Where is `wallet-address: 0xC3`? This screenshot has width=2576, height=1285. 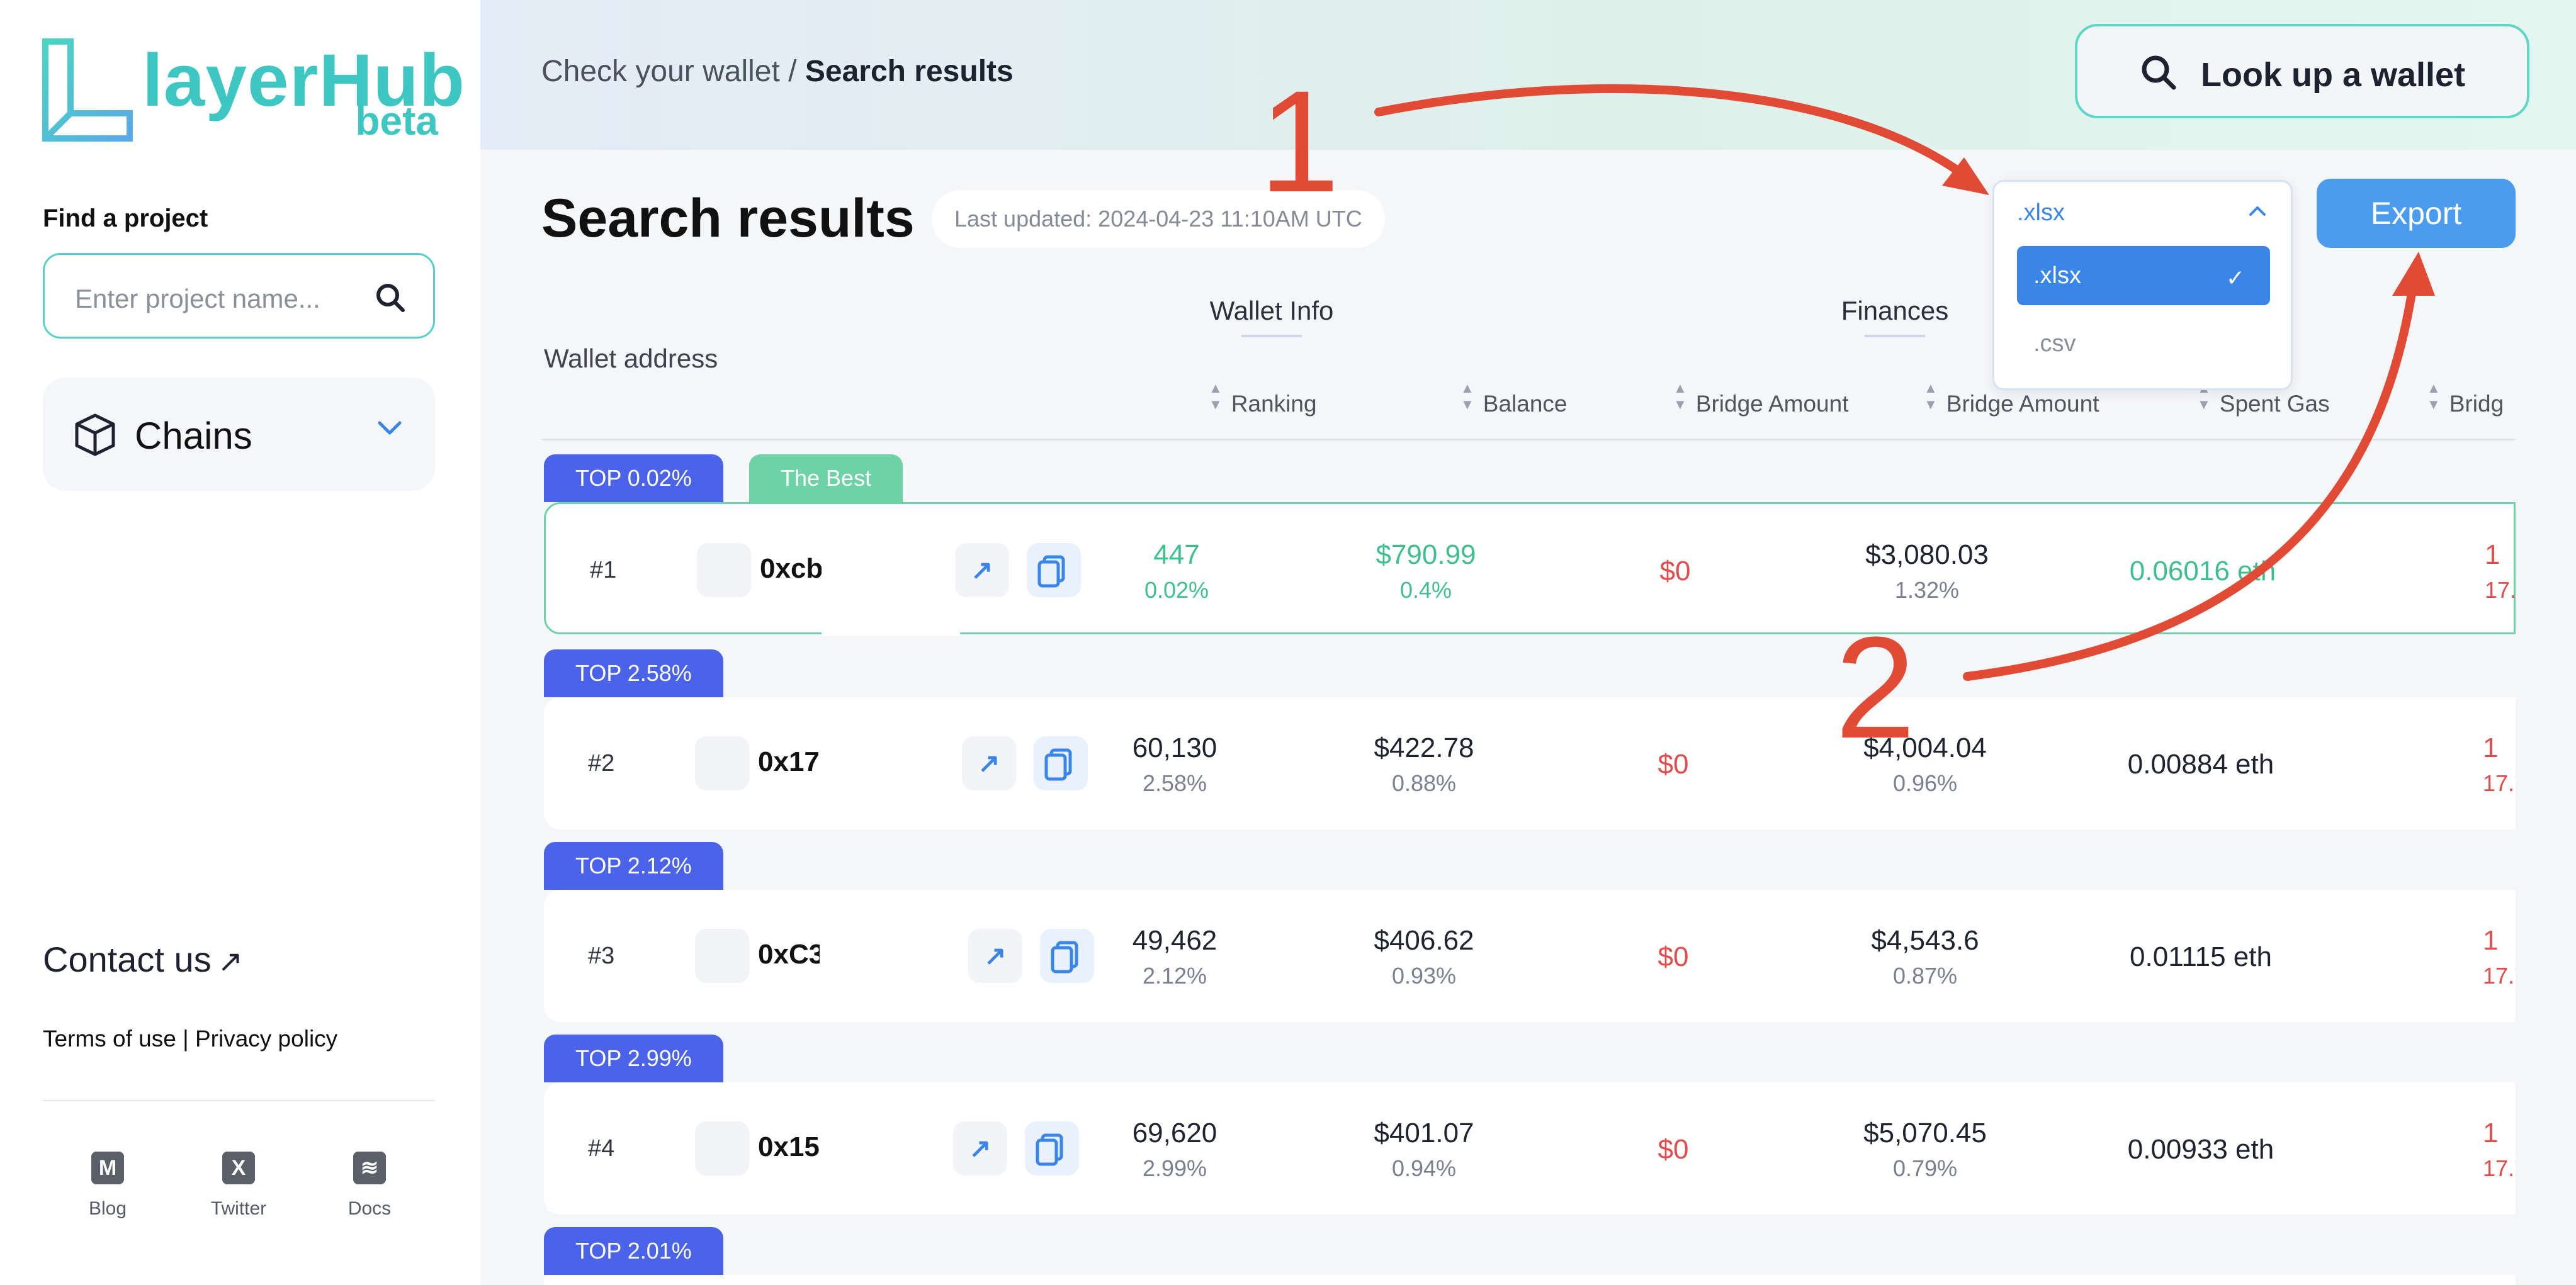
wallet-address: 0xC3 is located at coordinates (791, 954).